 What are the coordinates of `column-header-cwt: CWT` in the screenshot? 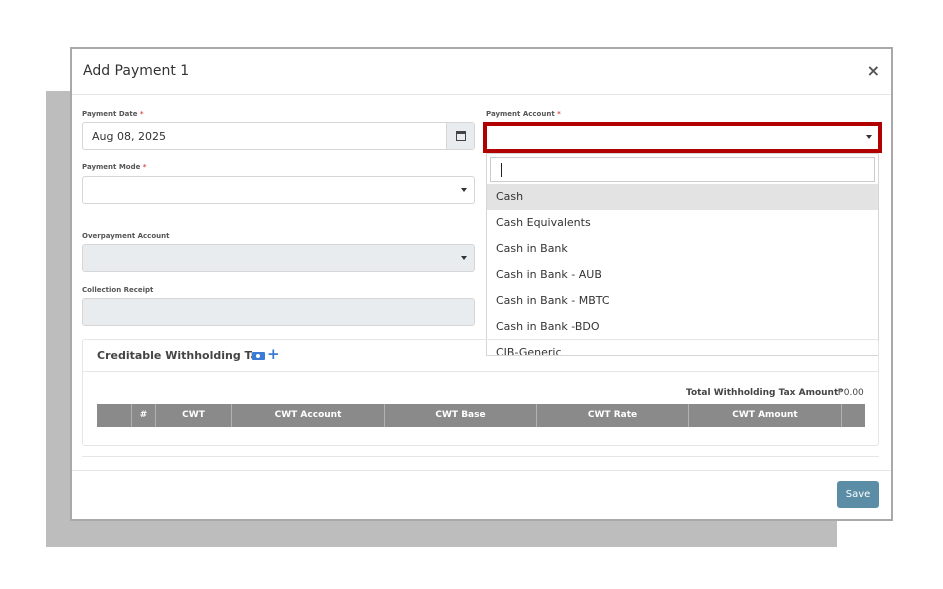 It's located at (193, 415).